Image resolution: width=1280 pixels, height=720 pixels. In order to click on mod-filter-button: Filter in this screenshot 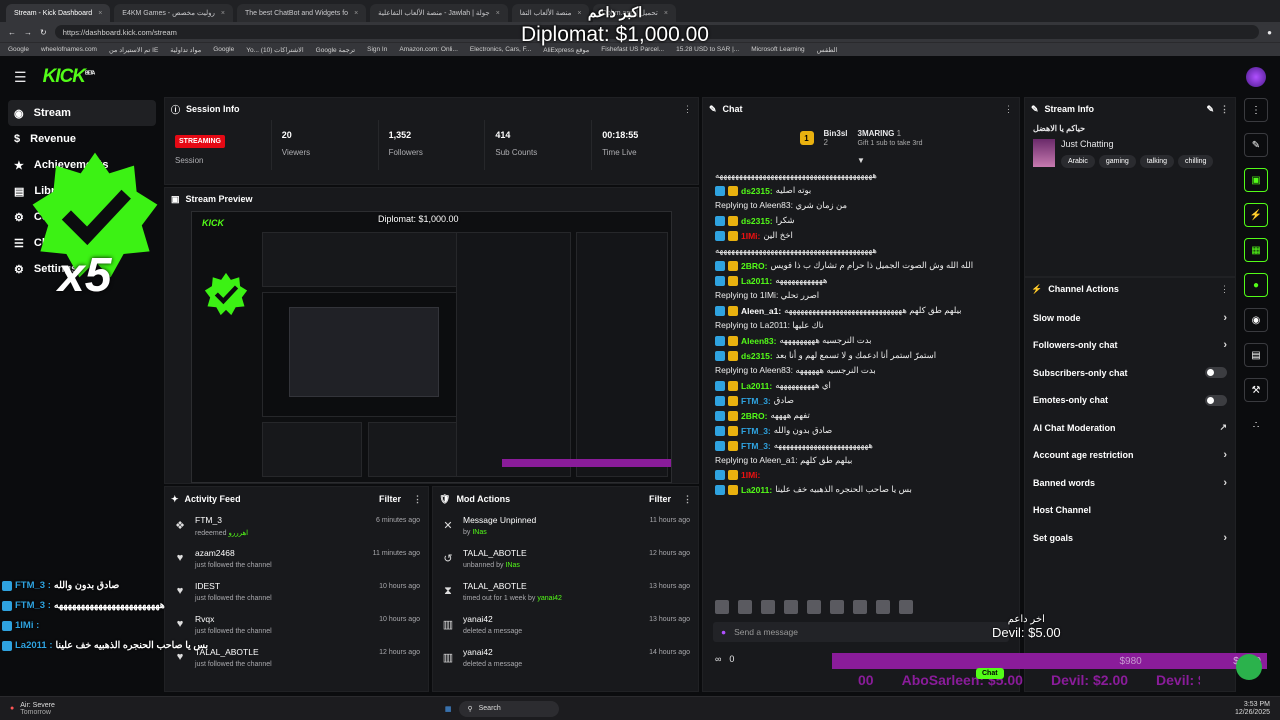, I will do `click(660, 499)`.